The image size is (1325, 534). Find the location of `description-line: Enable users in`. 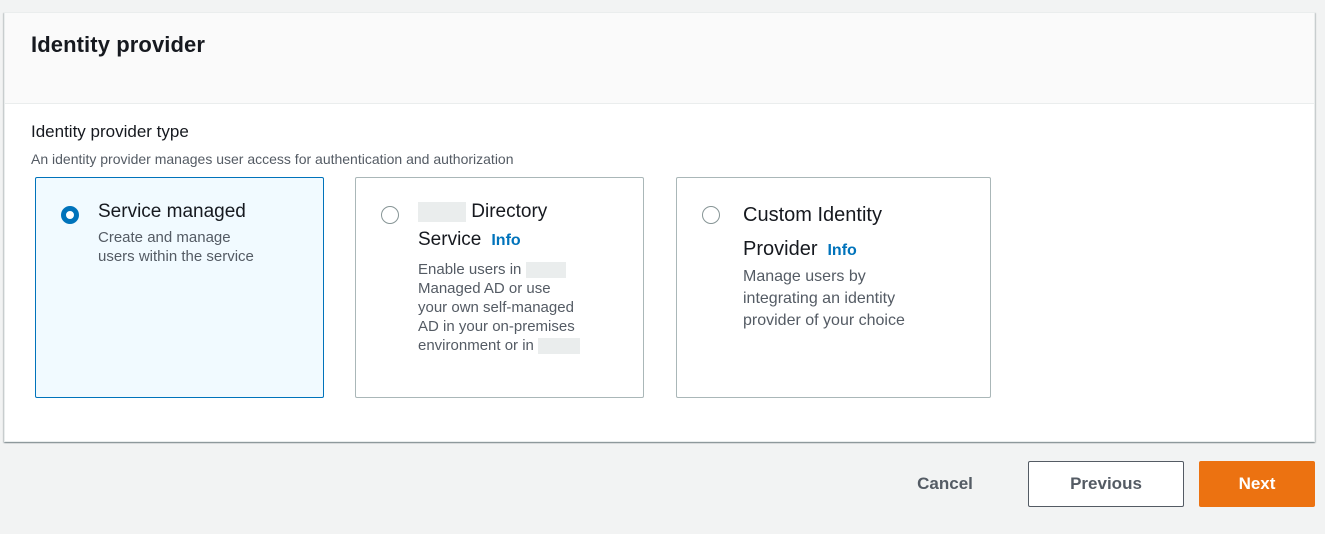

description-line: Enable users in is located at coordinates (470, 269).